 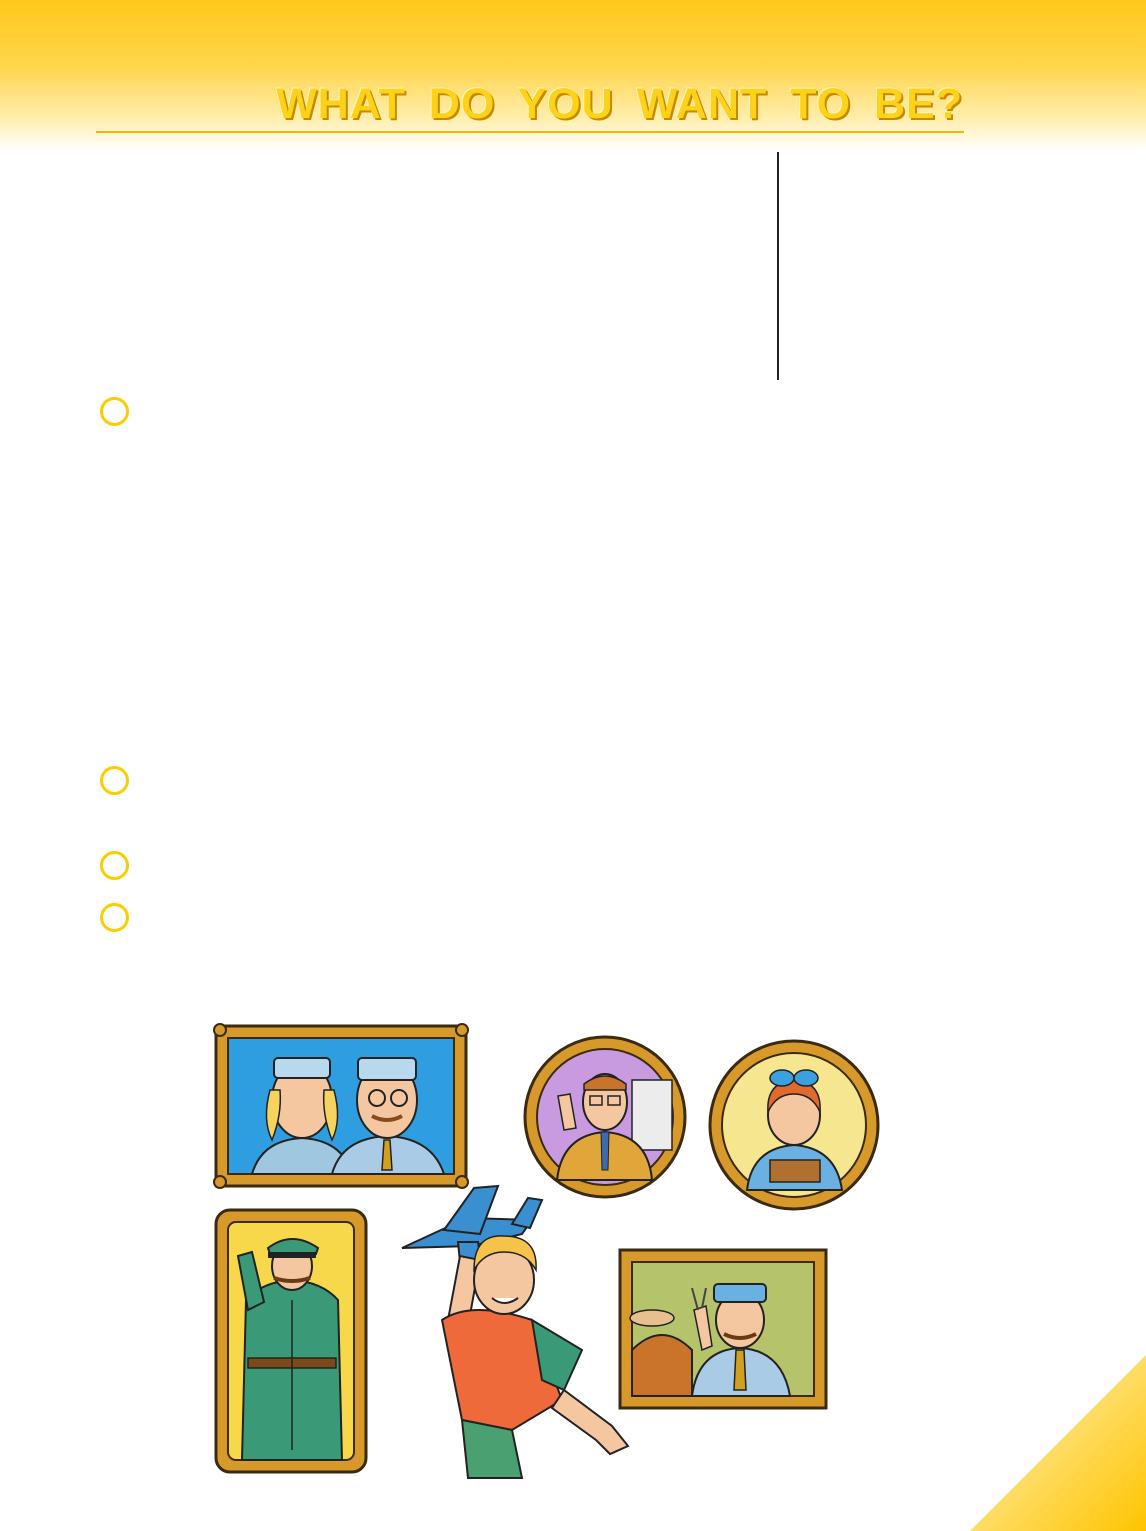 I want to click on officer-portrait, so click(x=291, y=1341).